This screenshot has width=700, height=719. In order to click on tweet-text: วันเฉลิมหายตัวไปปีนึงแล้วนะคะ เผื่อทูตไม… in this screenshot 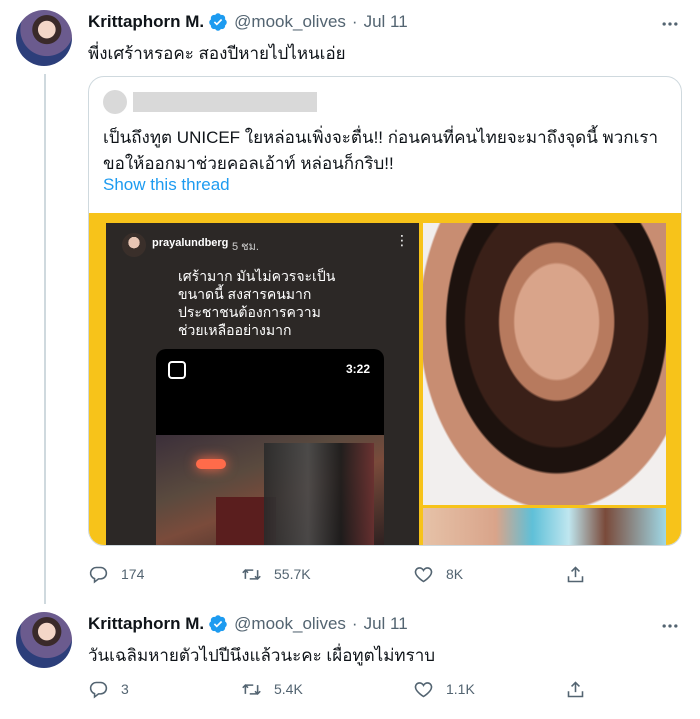, I will do `click(262, 655)`.